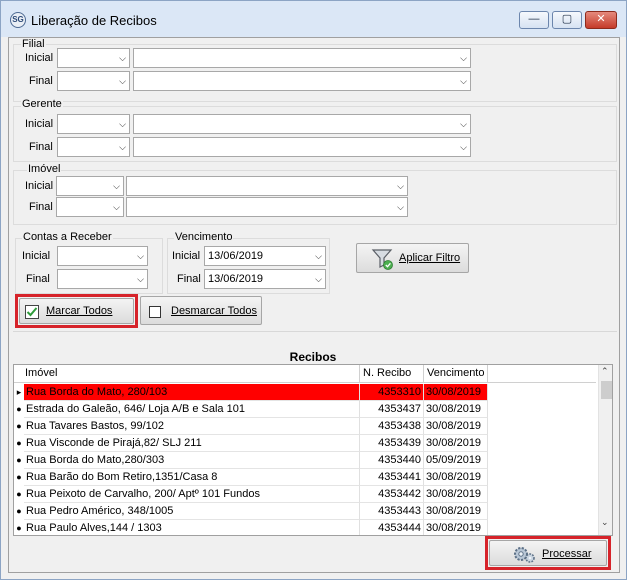  What do you see at coordinates (430, 258) in the screenshot?
I see `aplicar-filtro-label: Aplicar Filtro` at bounding box center [430, 258].